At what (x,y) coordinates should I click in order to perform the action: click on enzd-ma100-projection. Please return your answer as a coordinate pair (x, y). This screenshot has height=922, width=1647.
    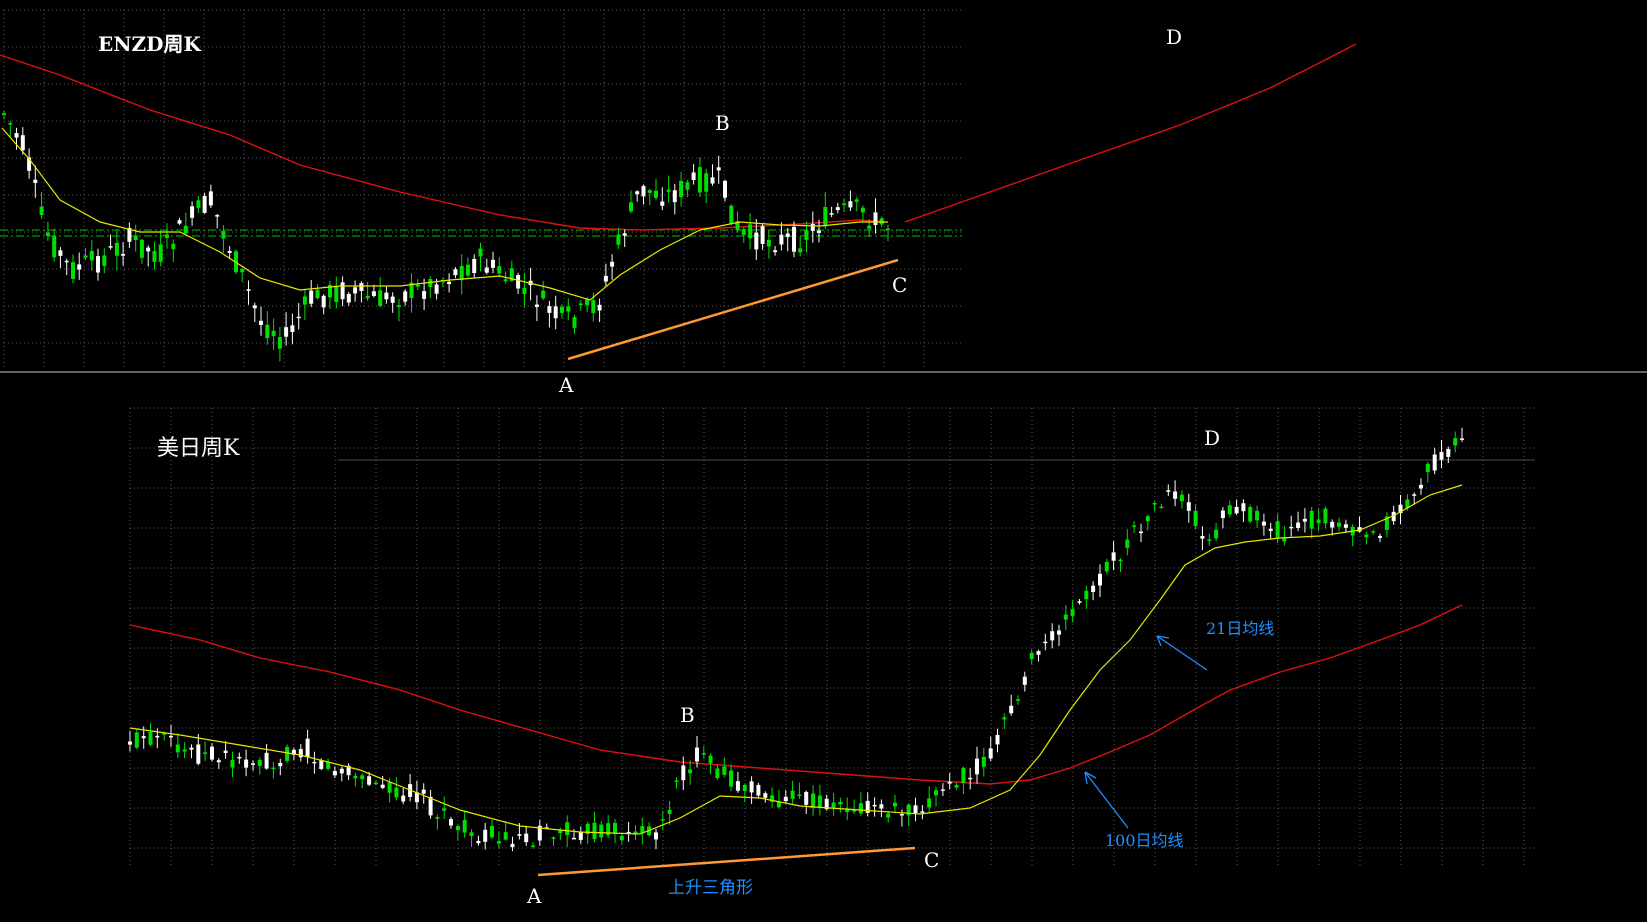
    Looking at the image, I should click on (1130, 133).